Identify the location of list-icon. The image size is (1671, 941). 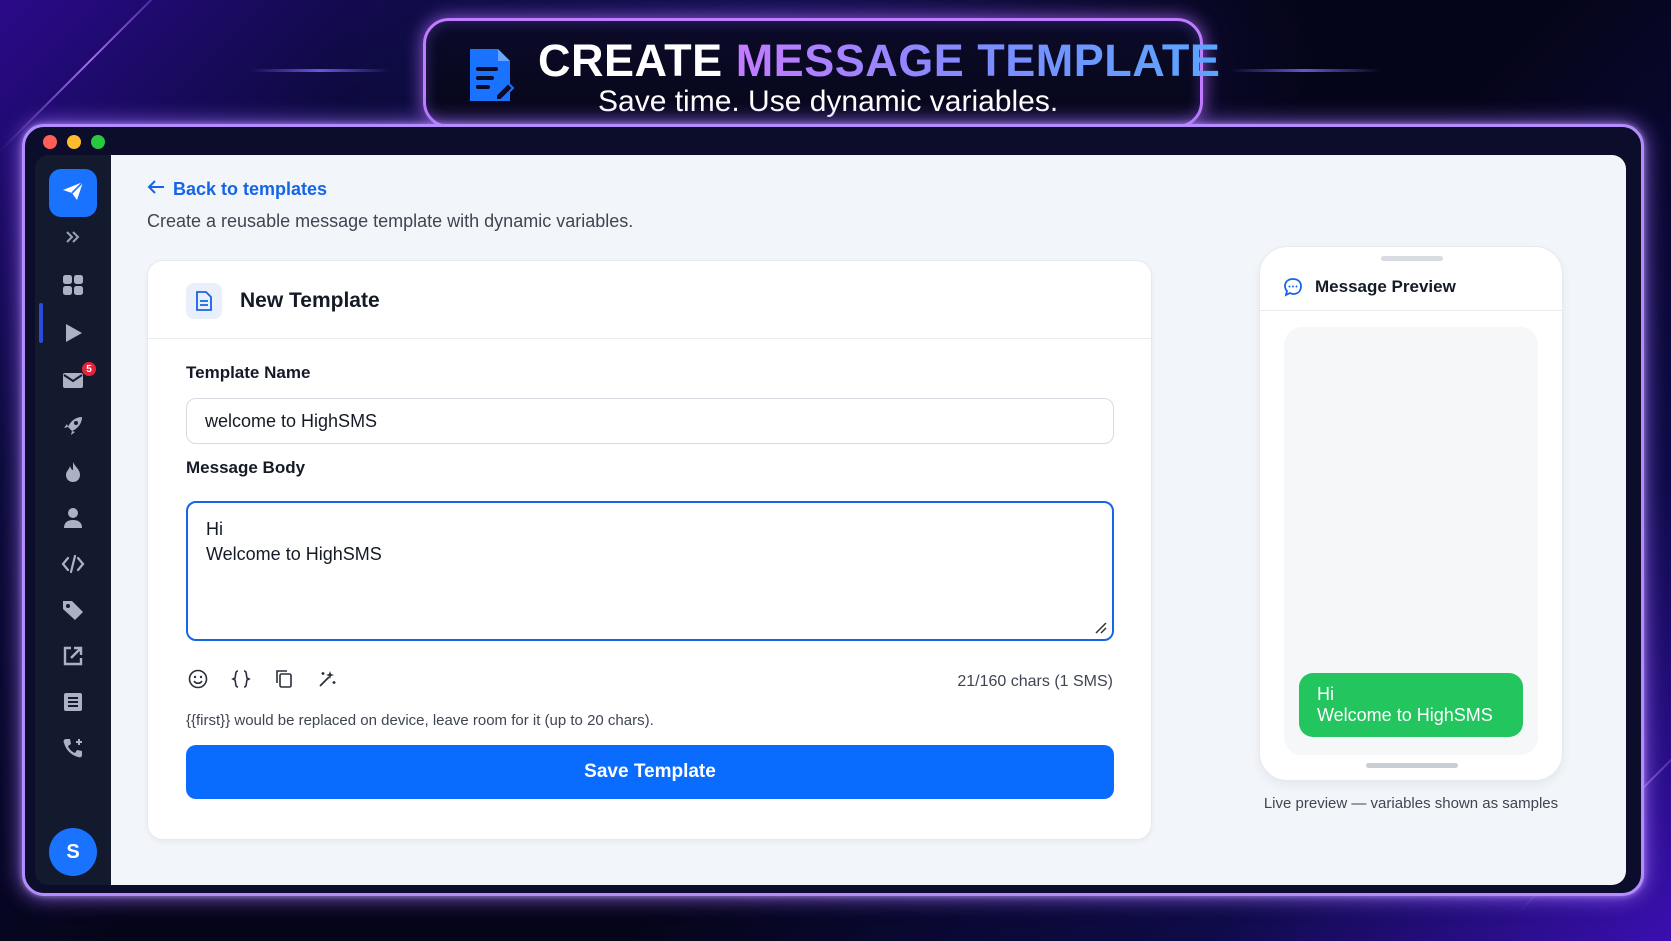
(73, 704).